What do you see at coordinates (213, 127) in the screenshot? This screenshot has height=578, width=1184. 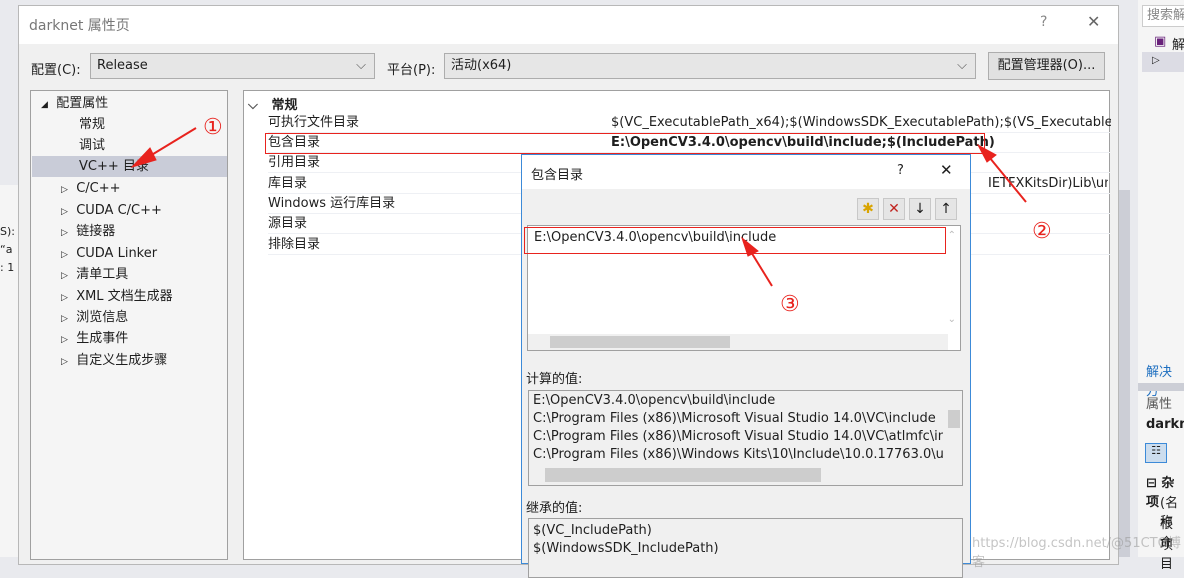 I see `annotation-1: ①` at bounding box center [213, 127].